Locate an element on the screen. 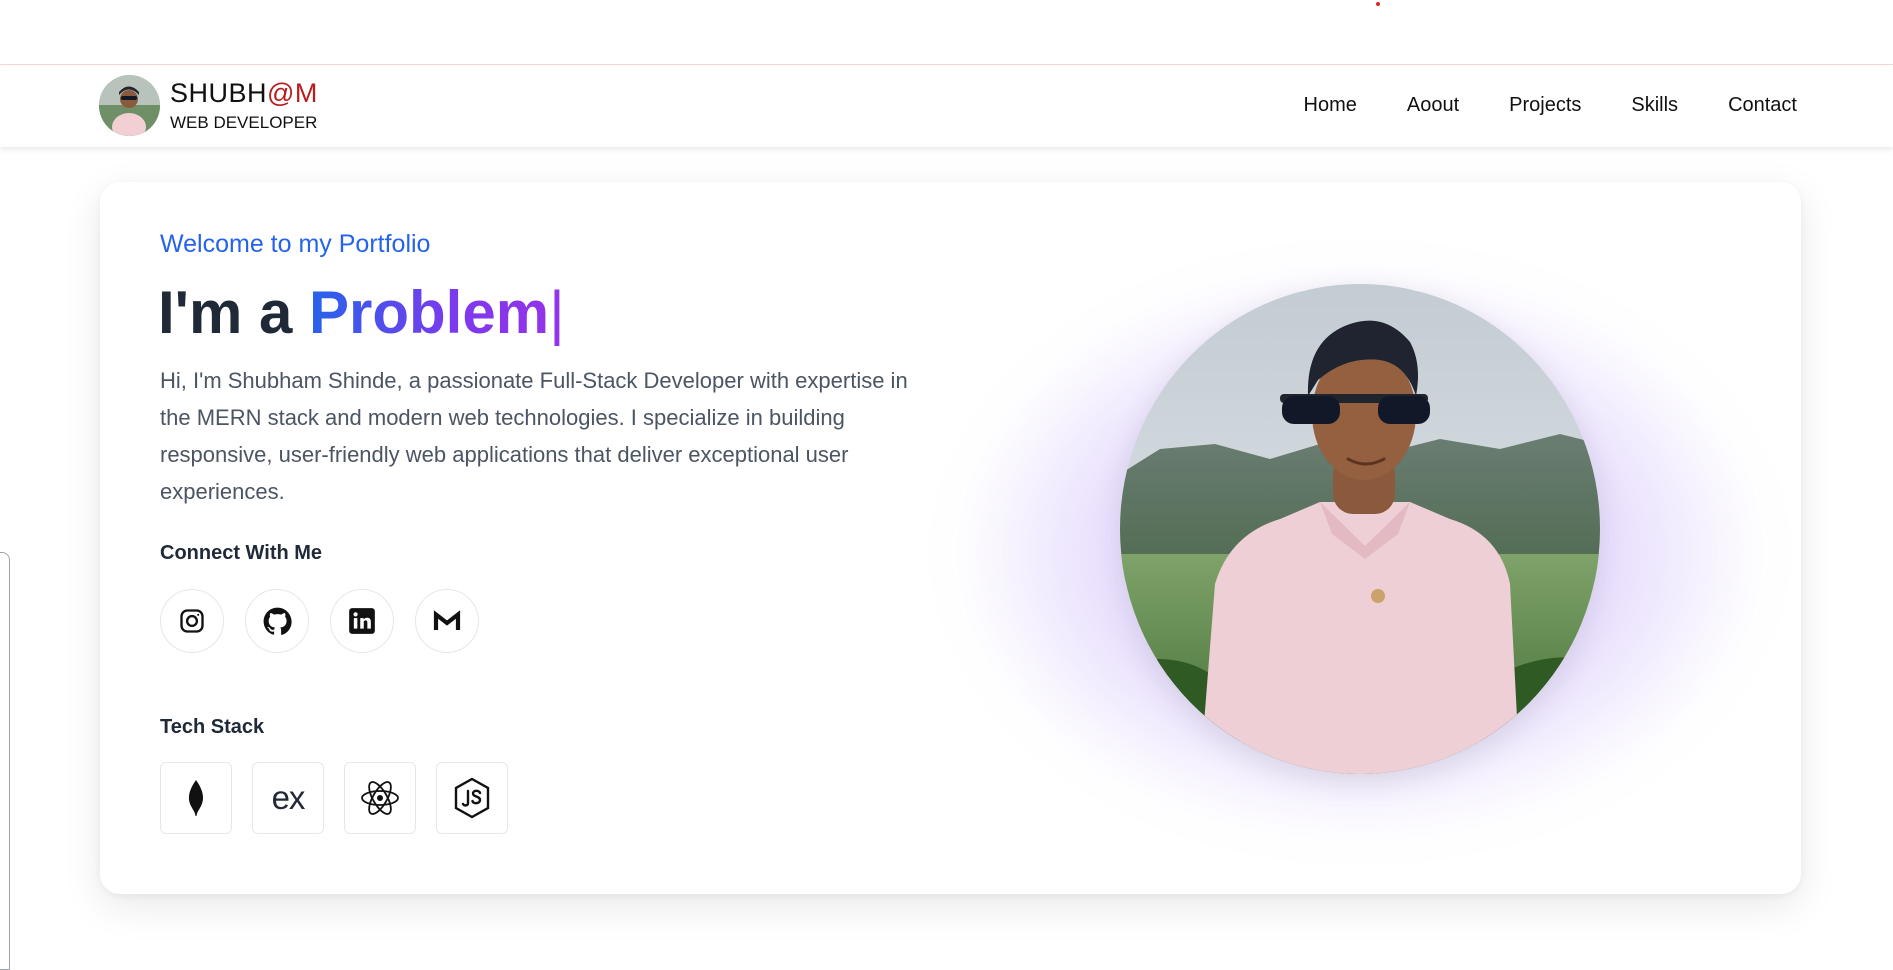 Image resolution: width=1893 pixels, height=970 pixels. nodejs-icon is located at coordinates (472, 798).